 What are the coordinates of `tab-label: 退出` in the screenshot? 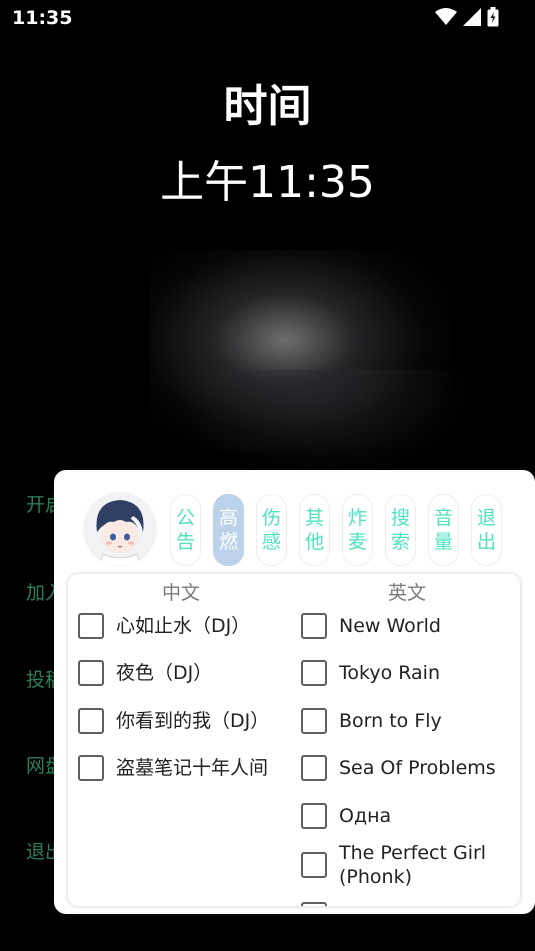 It's located at (486, 530).